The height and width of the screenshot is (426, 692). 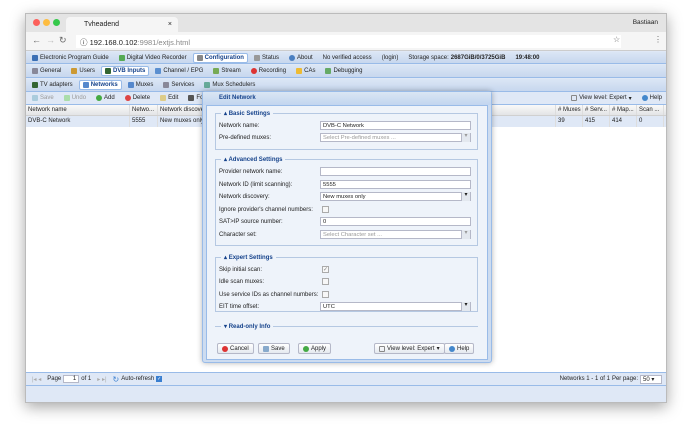 I want to click on eit-offset-select: UTC, so click(x=395, y=306).